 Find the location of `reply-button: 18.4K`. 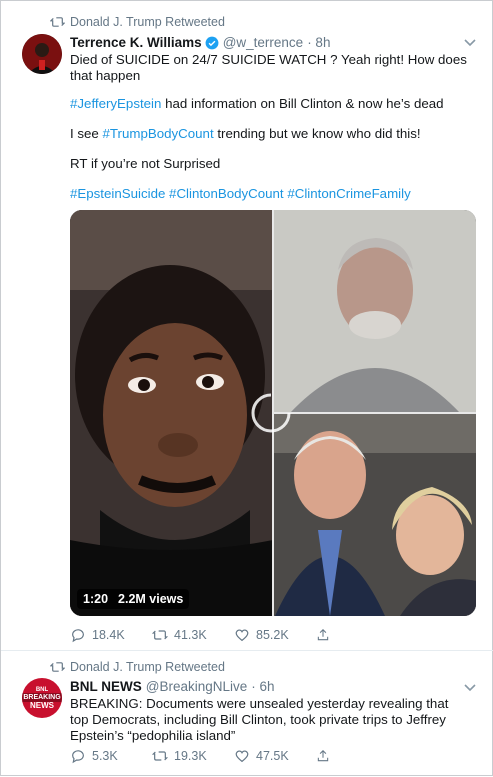

reply-button: 18.4K is located at coordinates (111, 635).